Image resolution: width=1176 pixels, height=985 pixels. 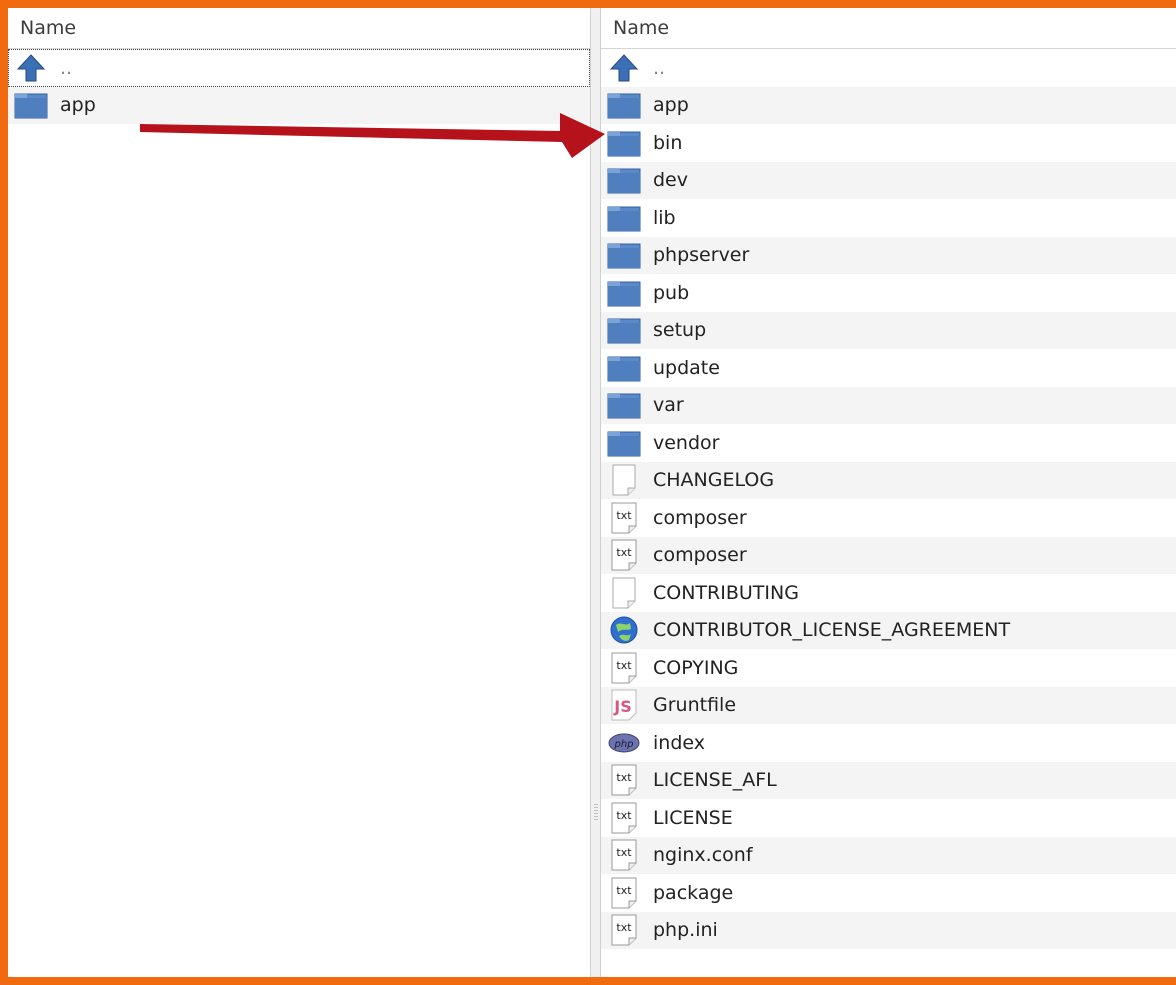 I want to click on svg-text: JS, so click(x=622, y=706).